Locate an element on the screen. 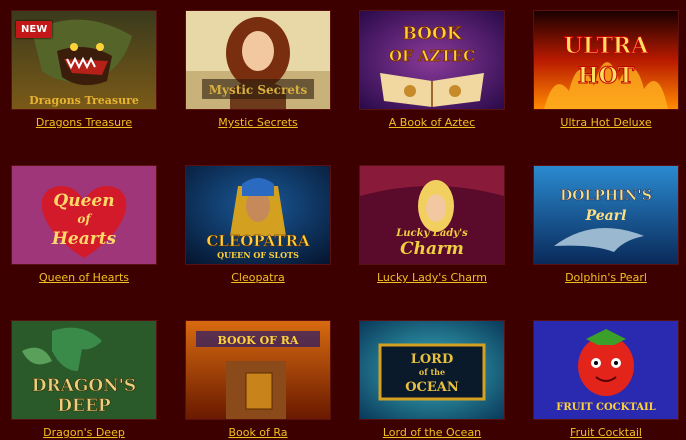  mystic-woman-artwork: Mystic Secrets is located at coordinates (258, 60).